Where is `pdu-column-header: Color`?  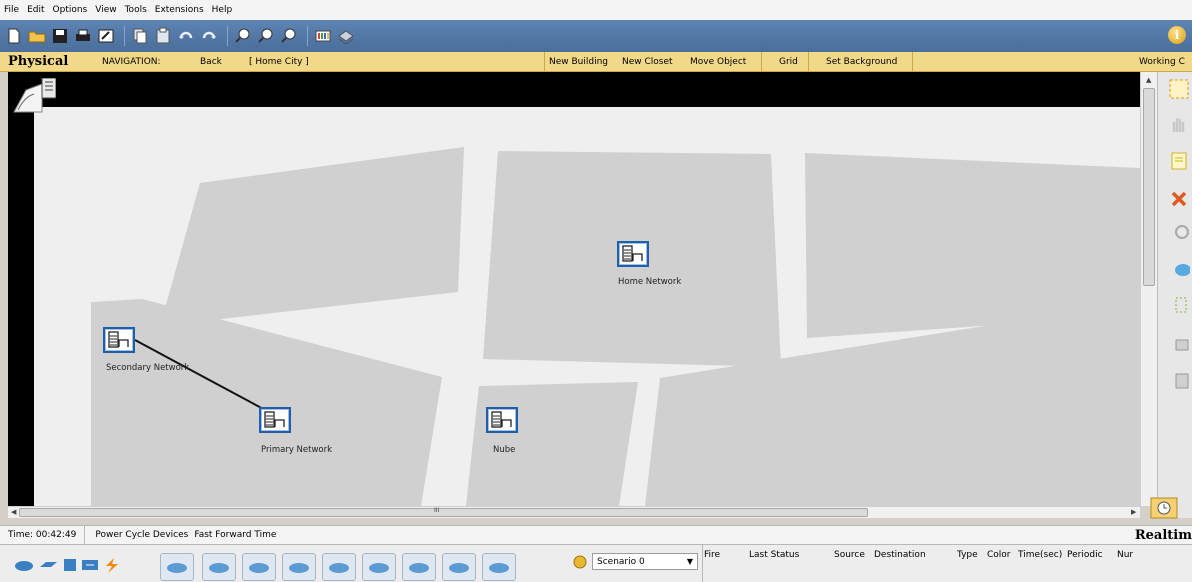 pdu-column-header: Color is located at coordinates (999, 555).